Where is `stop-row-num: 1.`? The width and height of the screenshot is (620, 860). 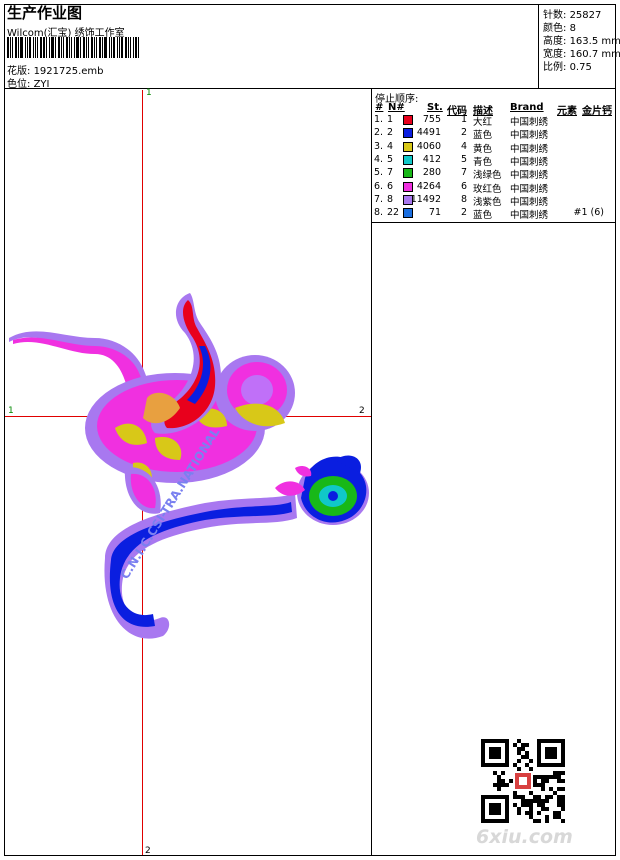 stop-row-num: 1. is located at coordinates (379, 119).